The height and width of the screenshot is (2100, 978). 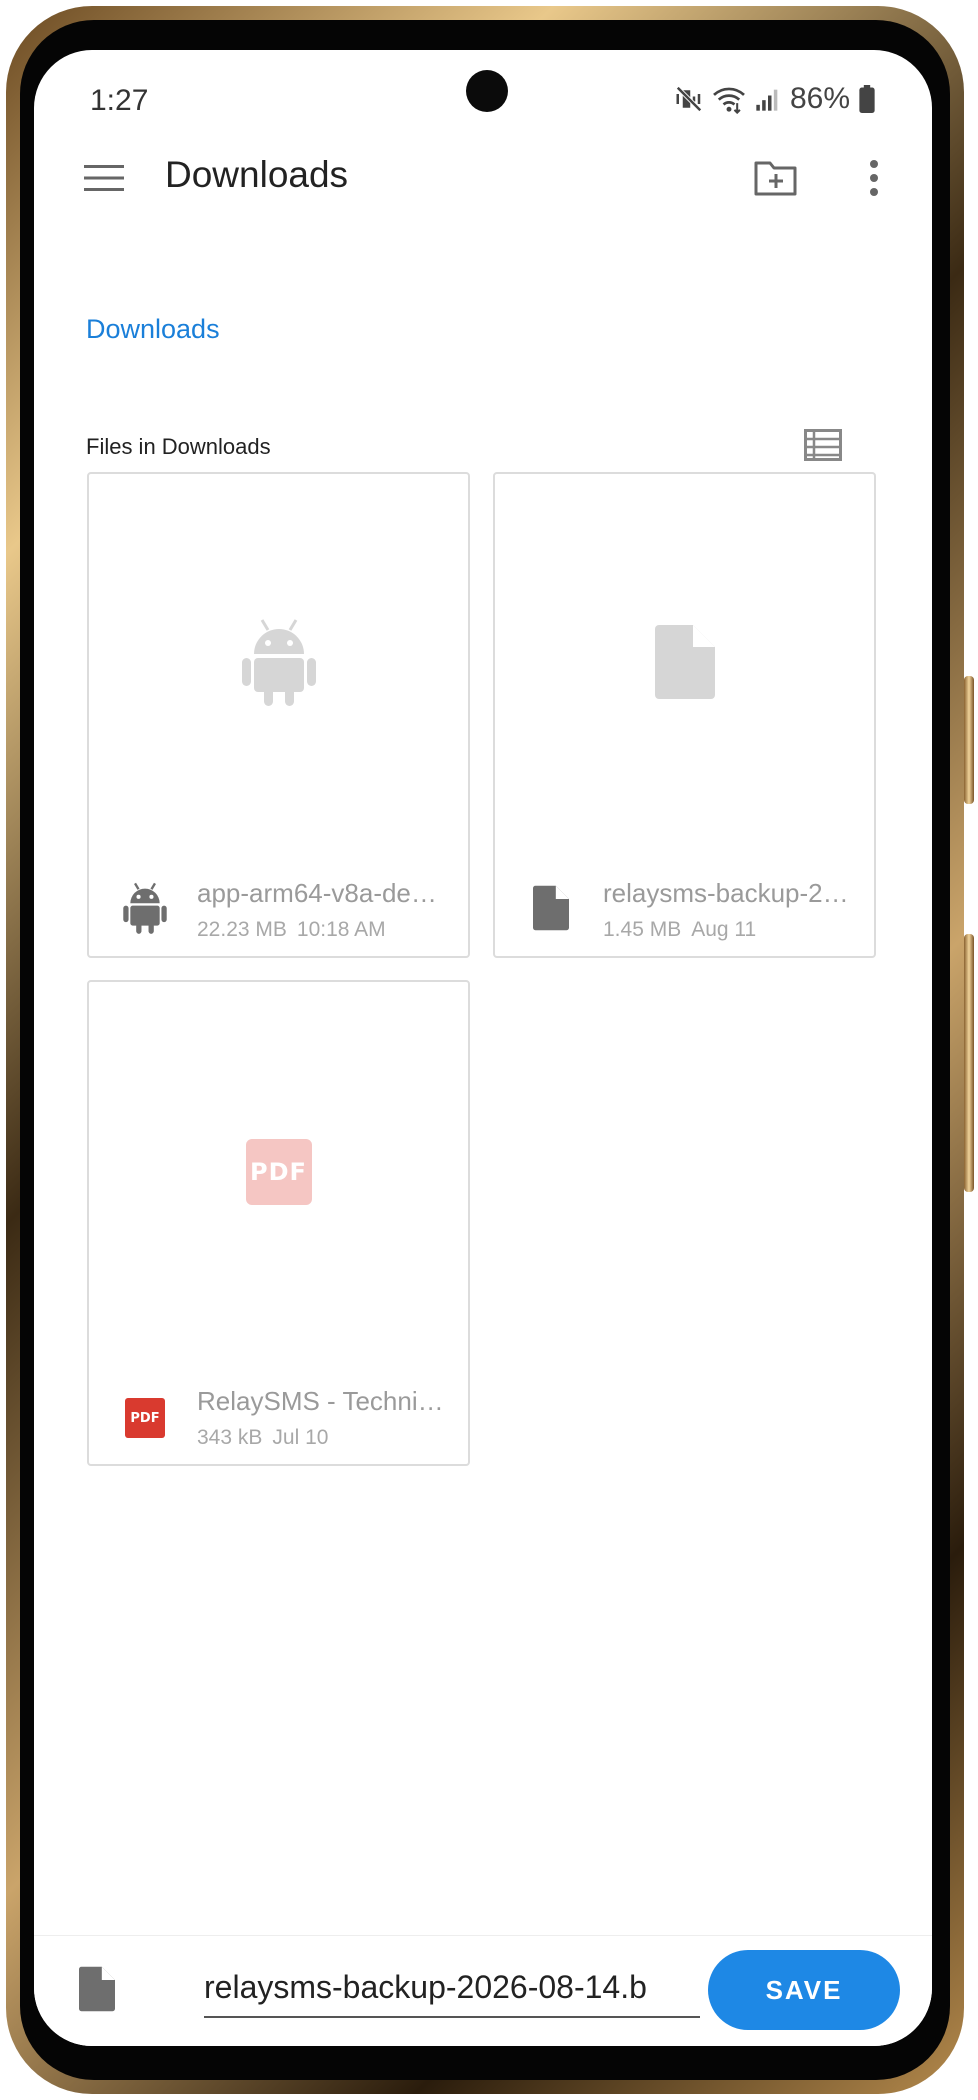 I want to click on file-date: Aug 11, so click(x=724, y=929).